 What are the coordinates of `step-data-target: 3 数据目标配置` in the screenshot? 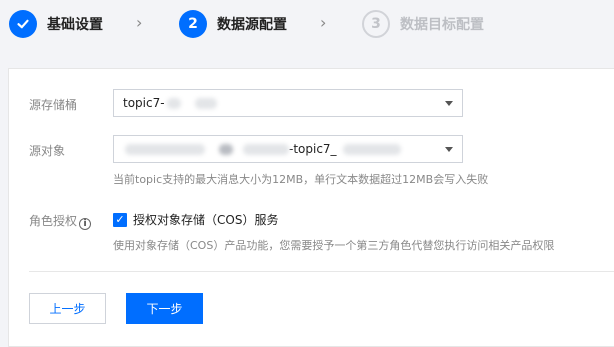 It's located at (423, 24).